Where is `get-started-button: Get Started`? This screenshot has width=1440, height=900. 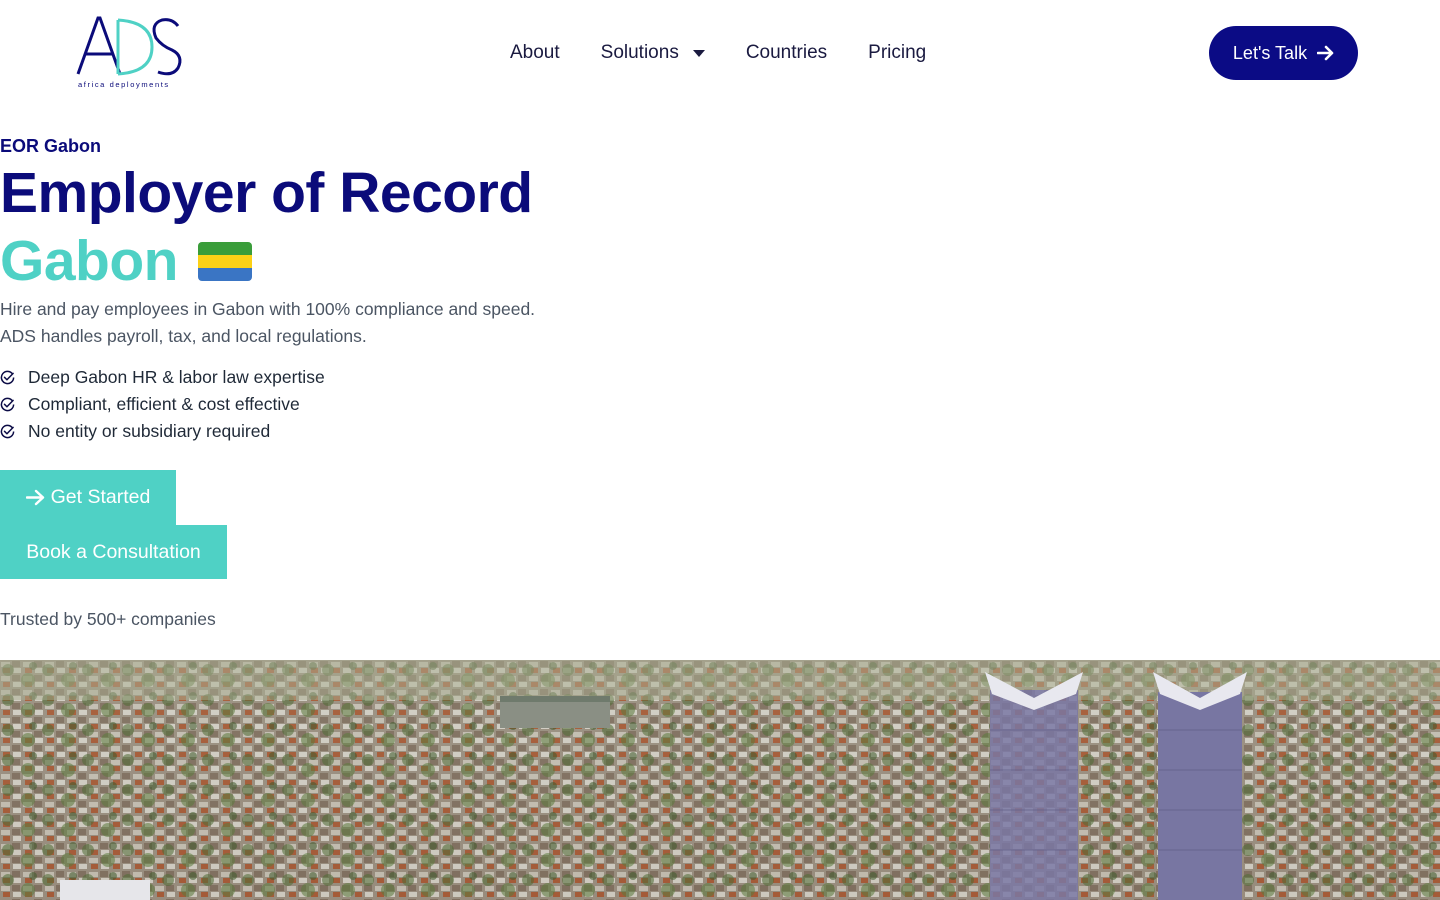 get-started-button: Get Started is located at coordinates (88, 497).